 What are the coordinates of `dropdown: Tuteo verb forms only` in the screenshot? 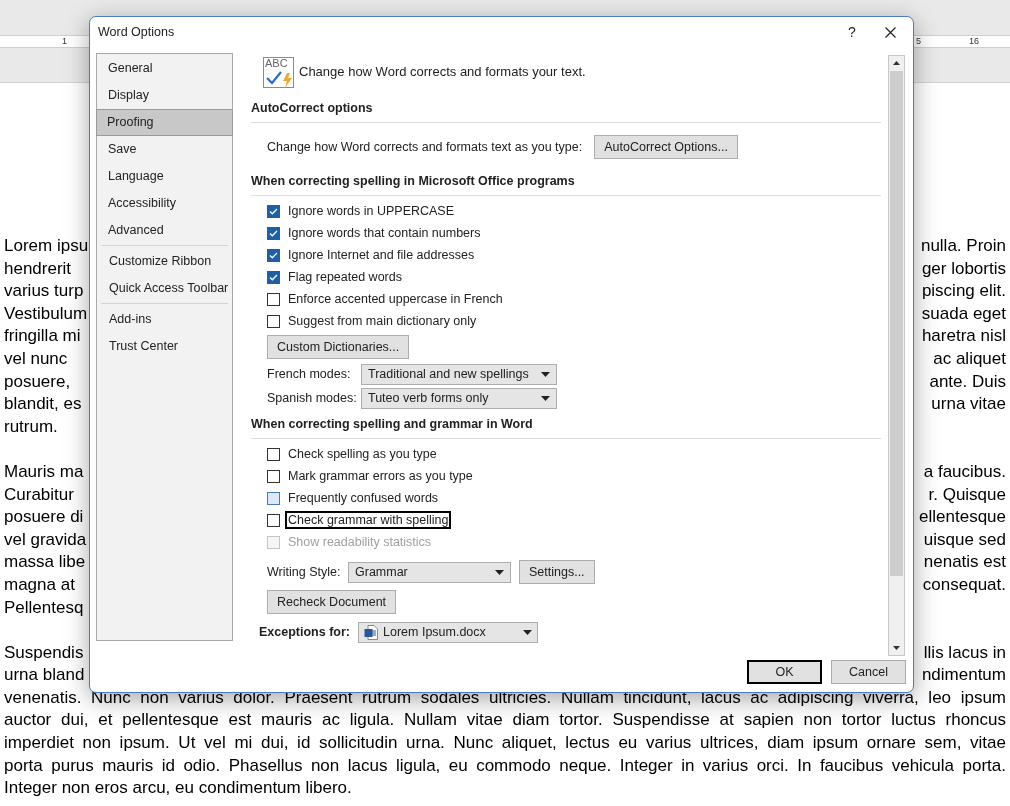 It's located at (459, 398).